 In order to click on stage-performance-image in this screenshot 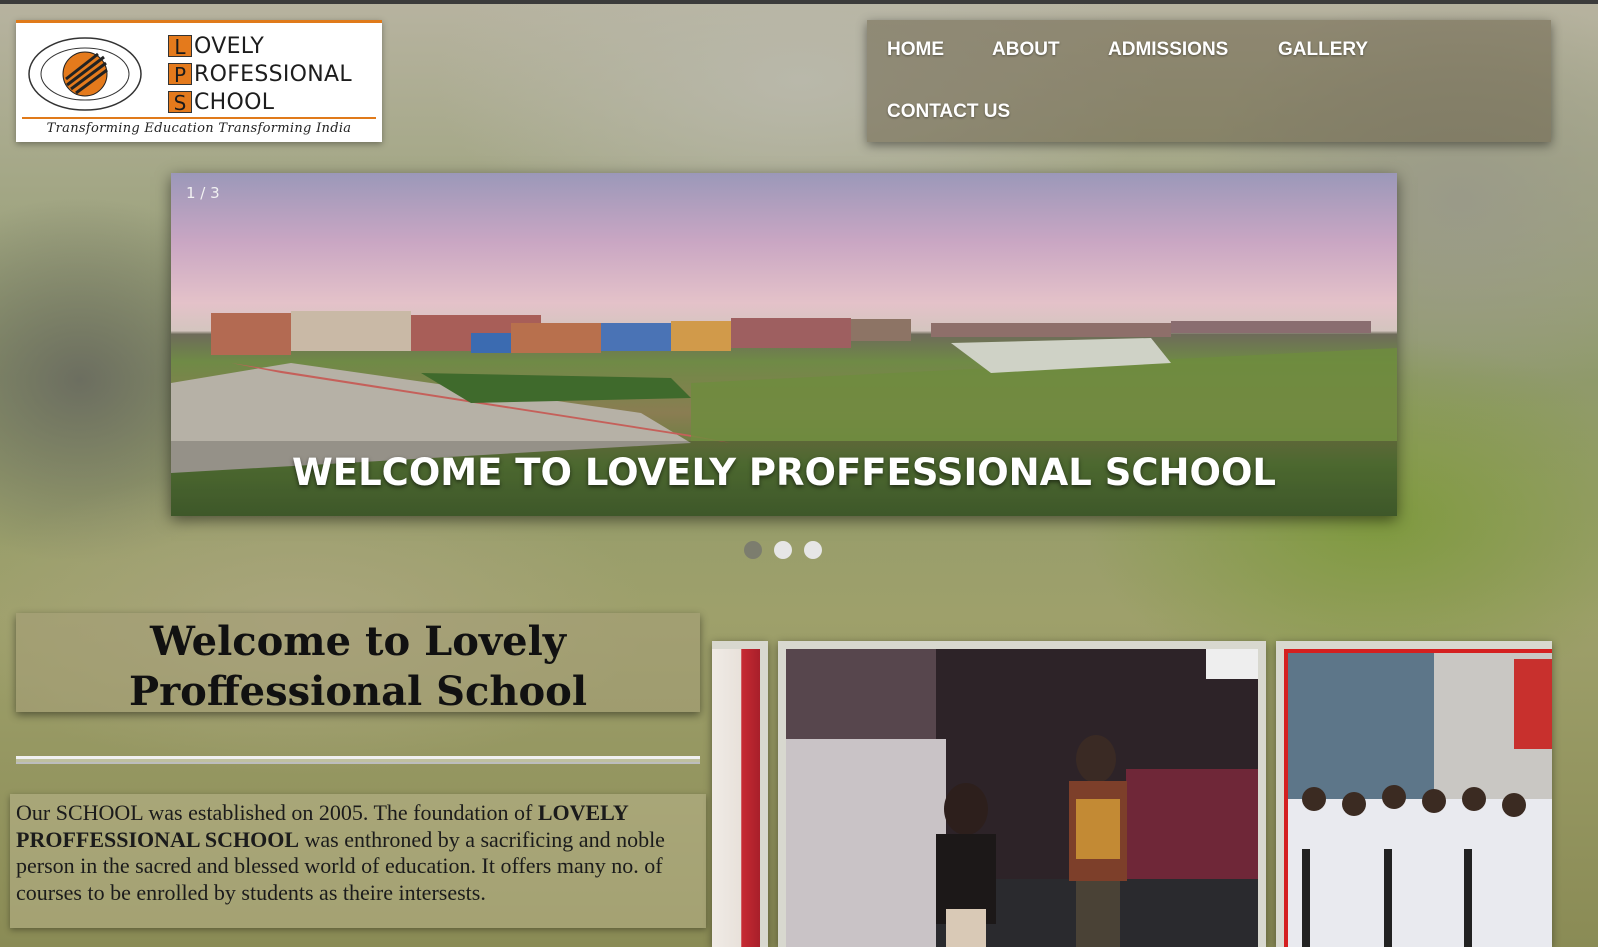, I will do `click(1022, 798)`.